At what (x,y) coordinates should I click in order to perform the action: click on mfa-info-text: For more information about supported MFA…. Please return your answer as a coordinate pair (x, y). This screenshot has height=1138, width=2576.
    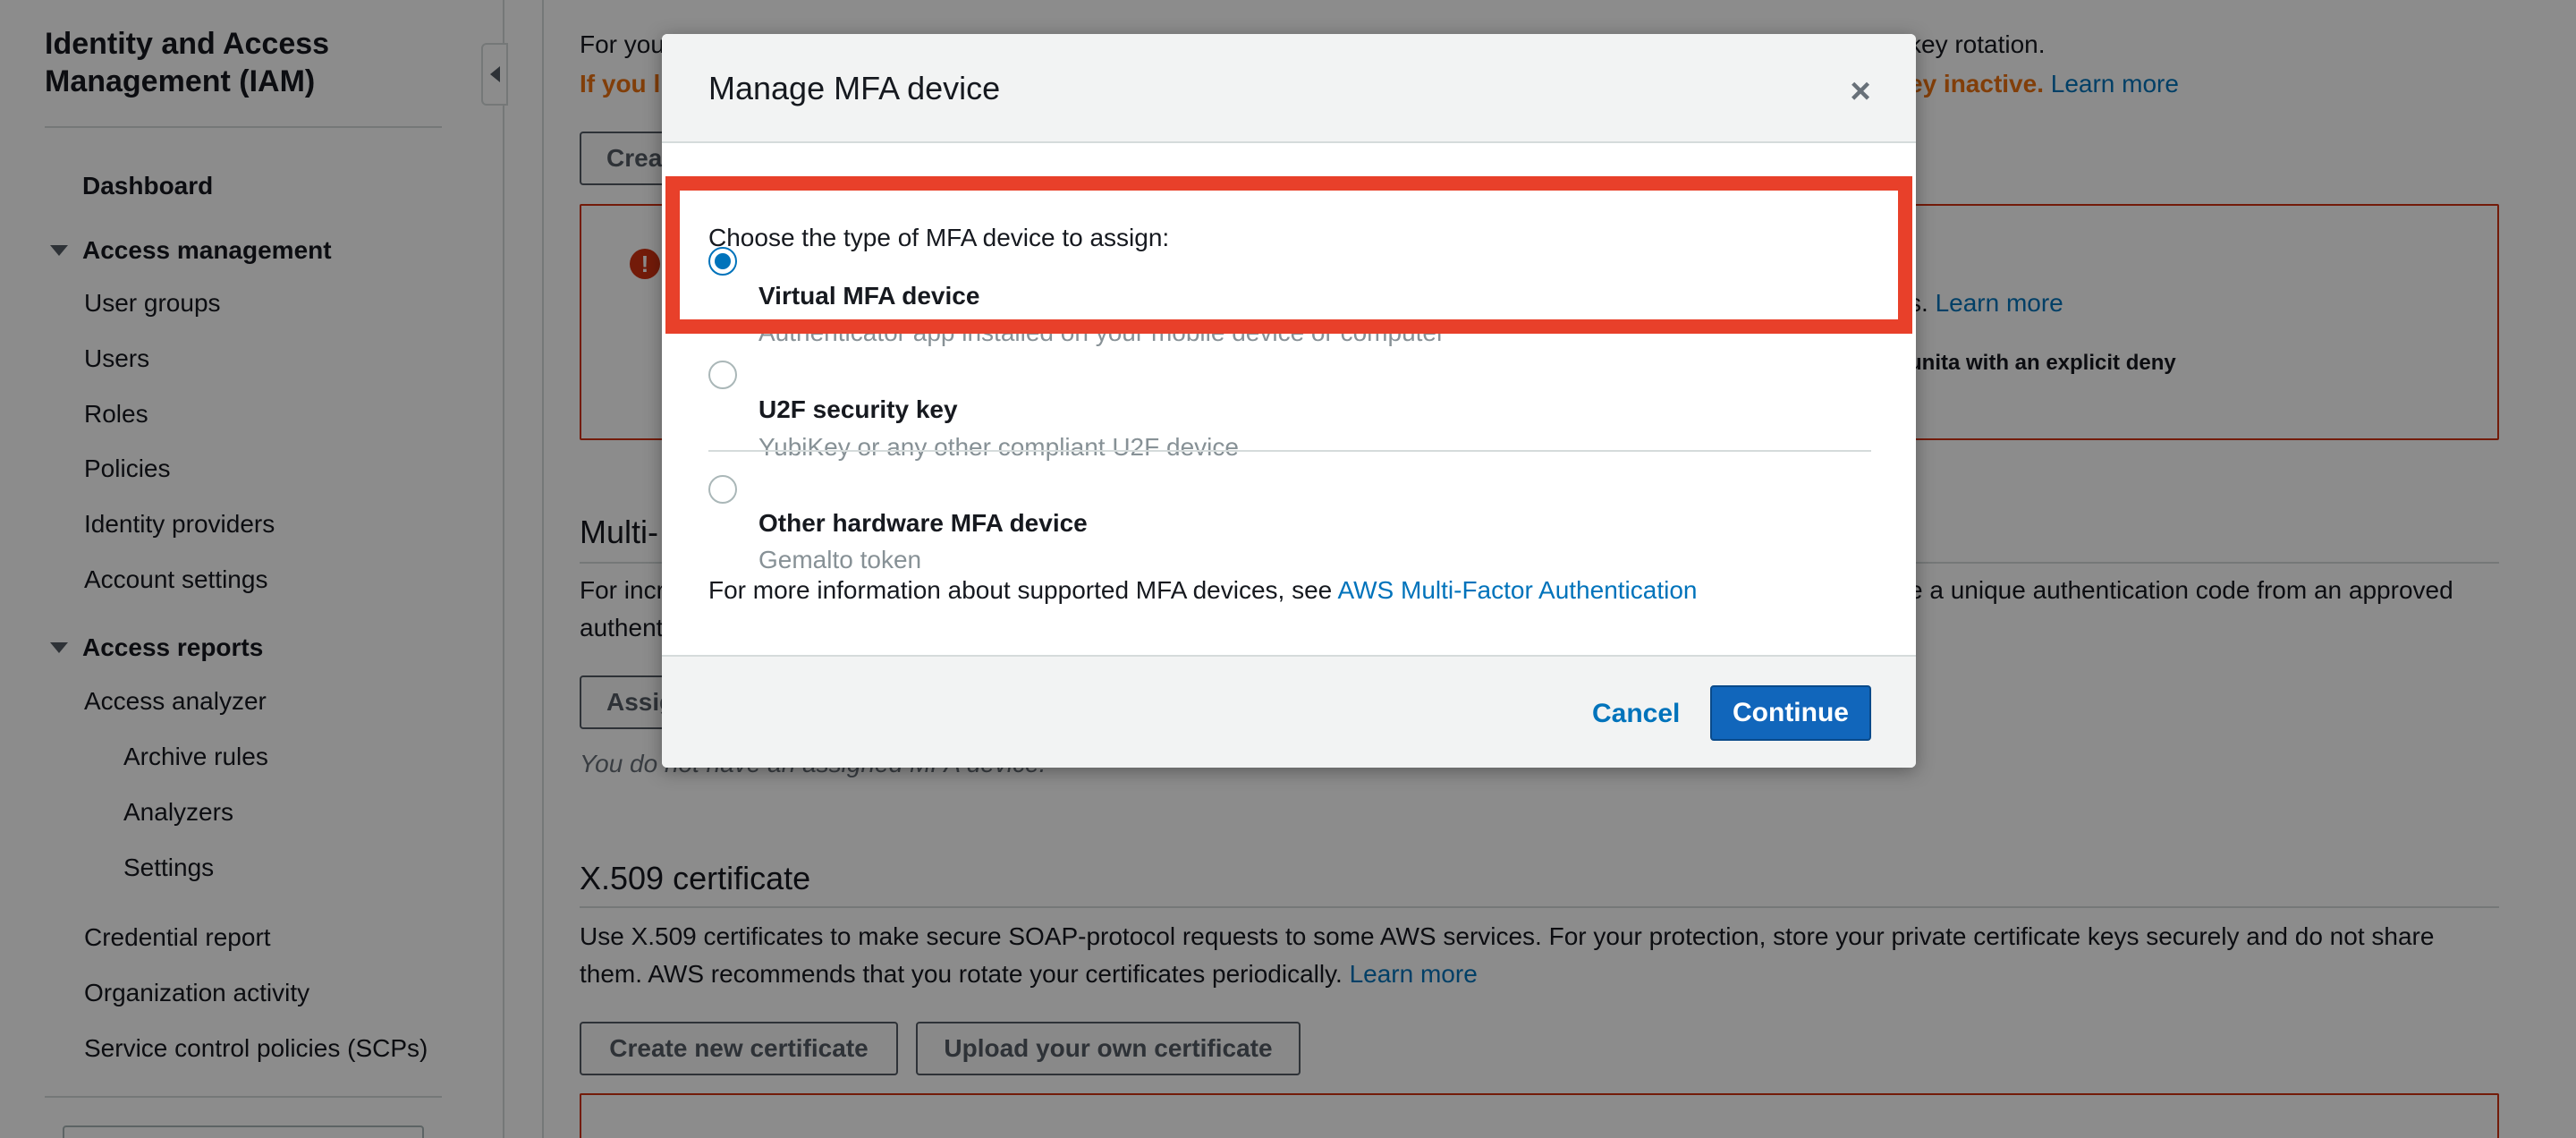
    Looking at the image, I should click on (1203, 590).